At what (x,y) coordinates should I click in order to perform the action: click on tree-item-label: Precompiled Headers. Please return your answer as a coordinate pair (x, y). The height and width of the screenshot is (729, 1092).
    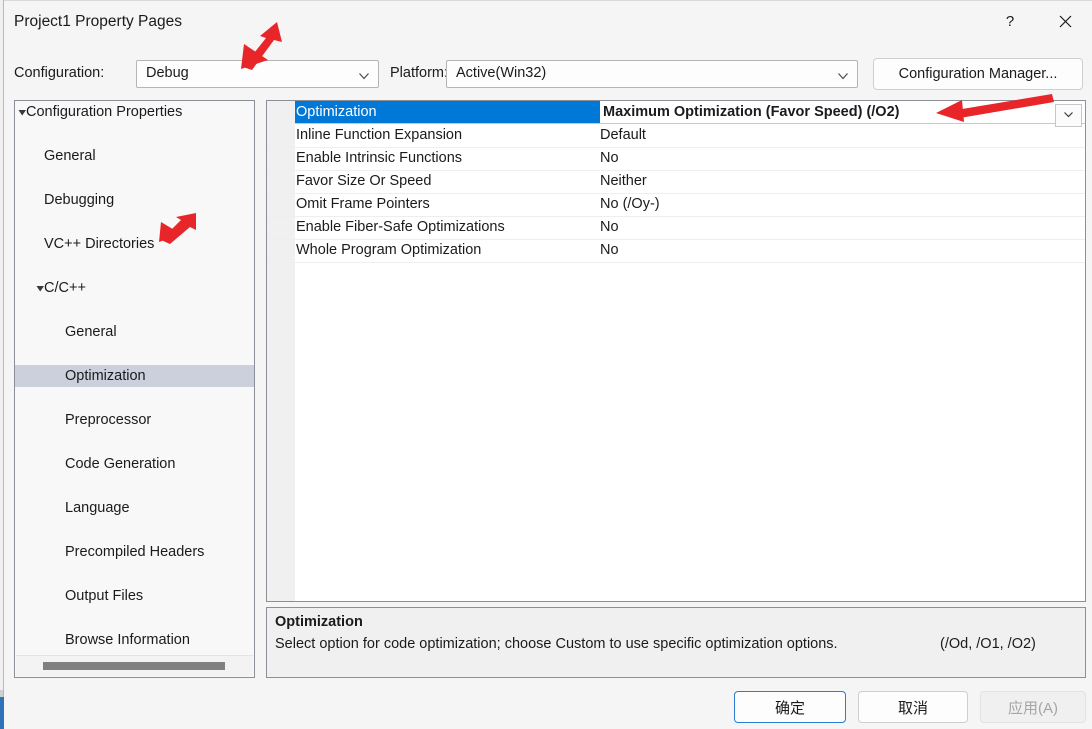
    Looking at the image, I should click on (135, 552).